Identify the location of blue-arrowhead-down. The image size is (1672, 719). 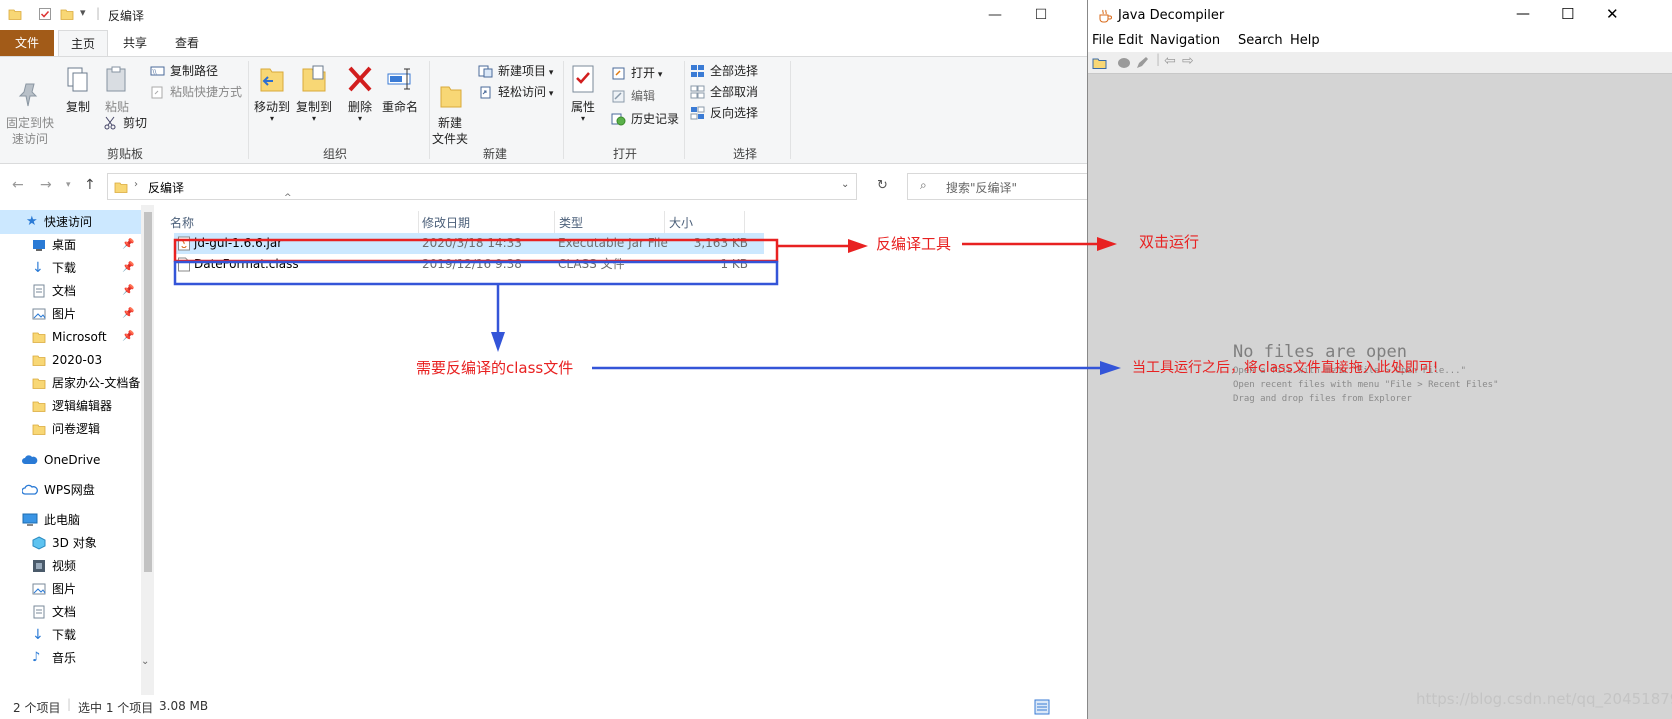
(498, 342).